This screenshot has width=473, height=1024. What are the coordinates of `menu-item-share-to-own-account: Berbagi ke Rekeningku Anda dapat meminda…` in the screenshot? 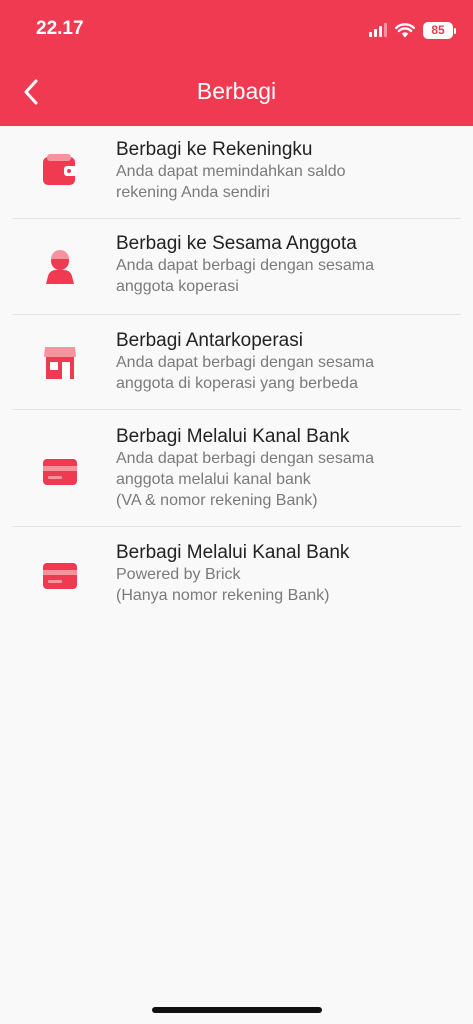 It's located at (236, 172).